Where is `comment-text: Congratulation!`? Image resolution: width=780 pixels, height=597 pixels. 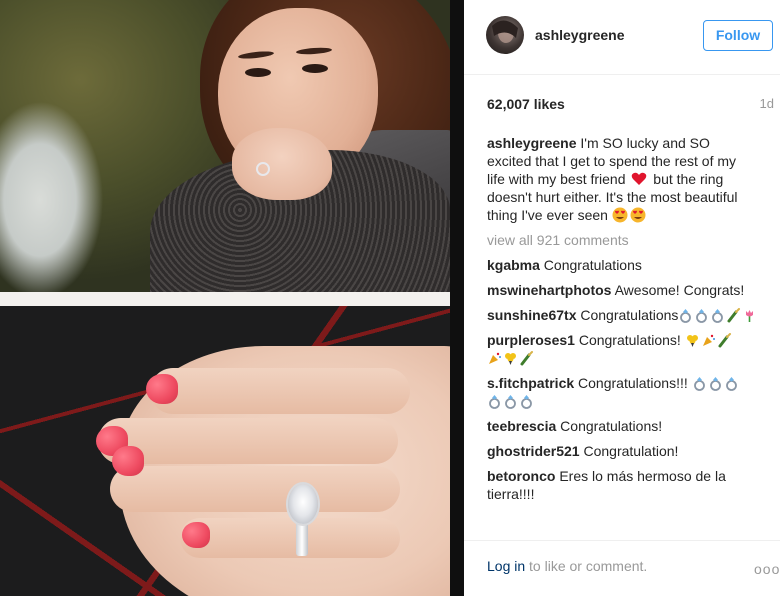 comment-text: Congratulation! is located at coordinates (629, 451).